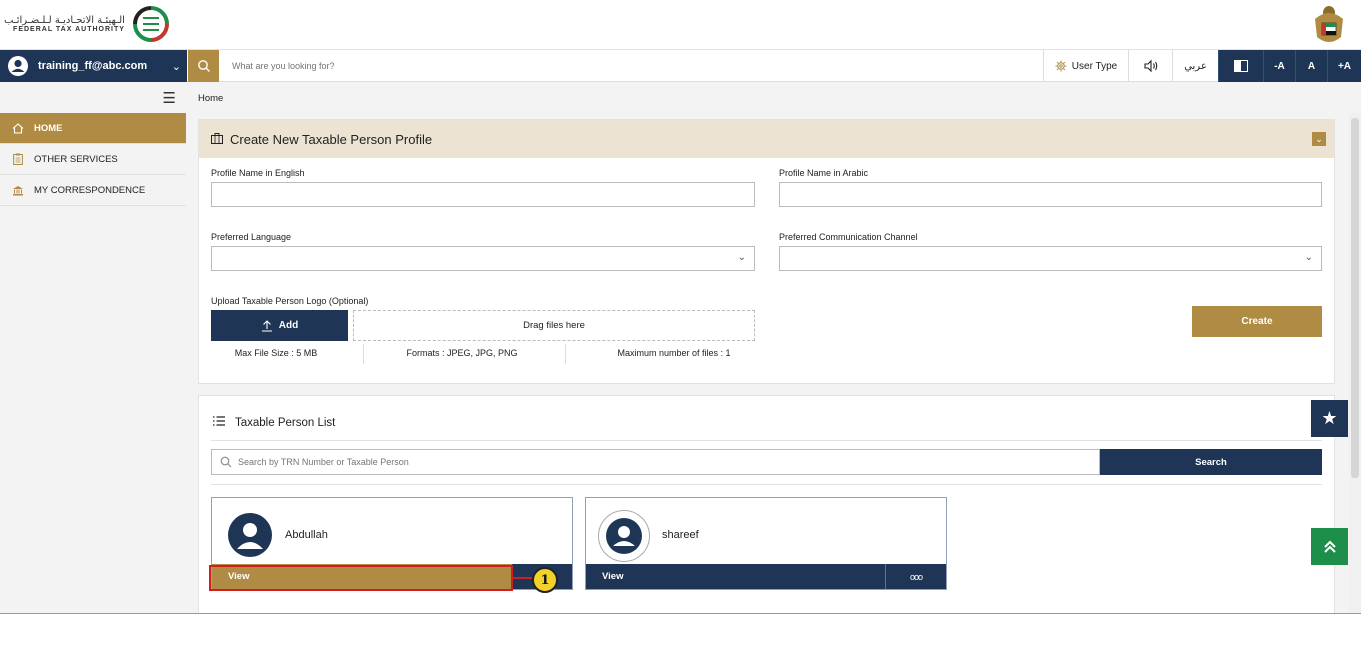 This screenshot has height=648, width=1361. Describe the element at coordinates (18, 190) in the screenshot. I see `bank-icon` at that location.